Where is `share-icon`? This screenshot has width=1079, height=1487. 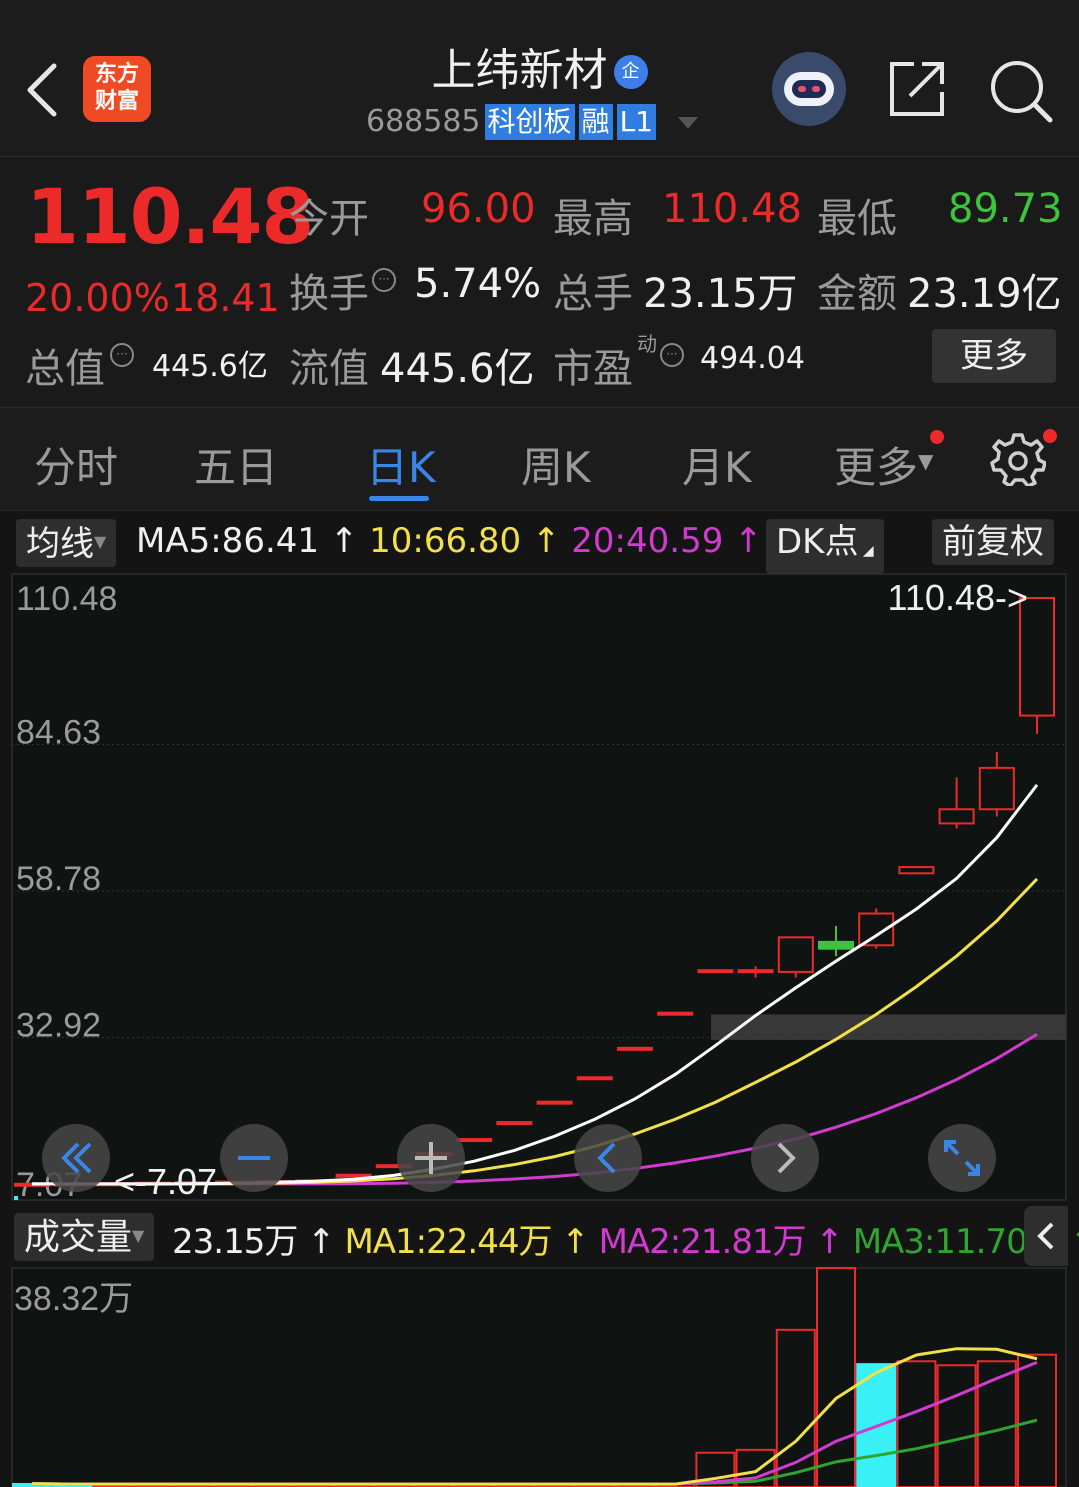
share-icon is located at coordinates (917, 89).